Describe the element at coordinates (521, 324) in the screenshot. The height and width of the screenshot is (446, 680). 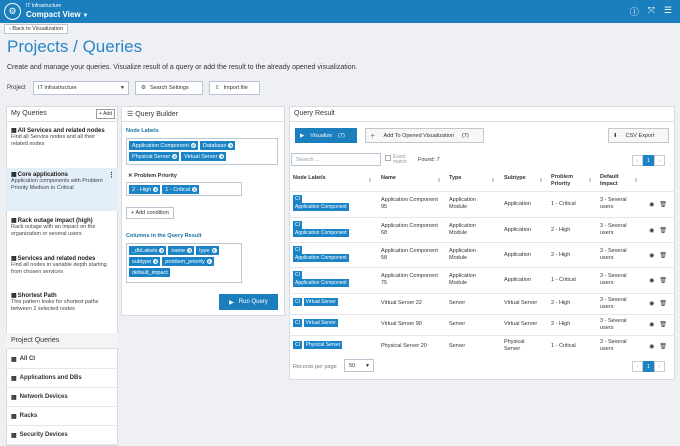
I see `cell-subtype: Virtual Server` at that location.